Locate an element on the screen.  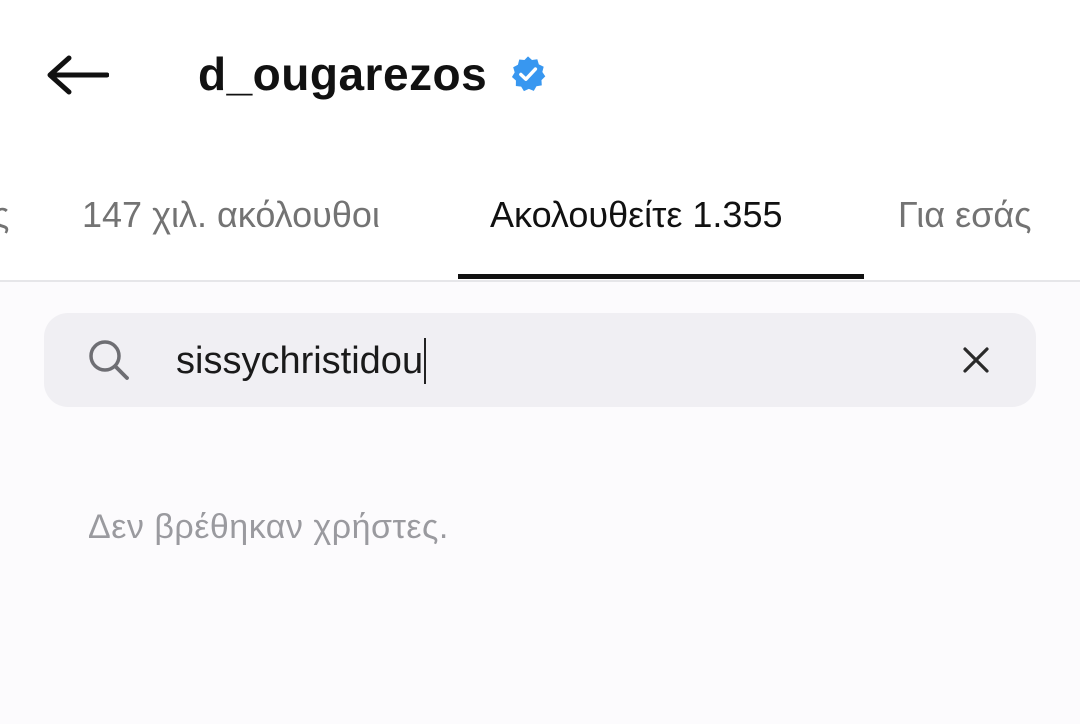
clear-search-button is located at coordinates (976, 360).